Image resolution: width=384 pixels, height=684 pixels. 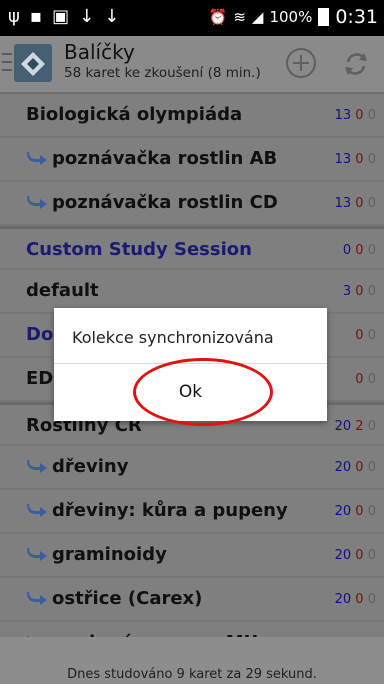 I want to click on deck-label: default, so click(x=62, y=290).